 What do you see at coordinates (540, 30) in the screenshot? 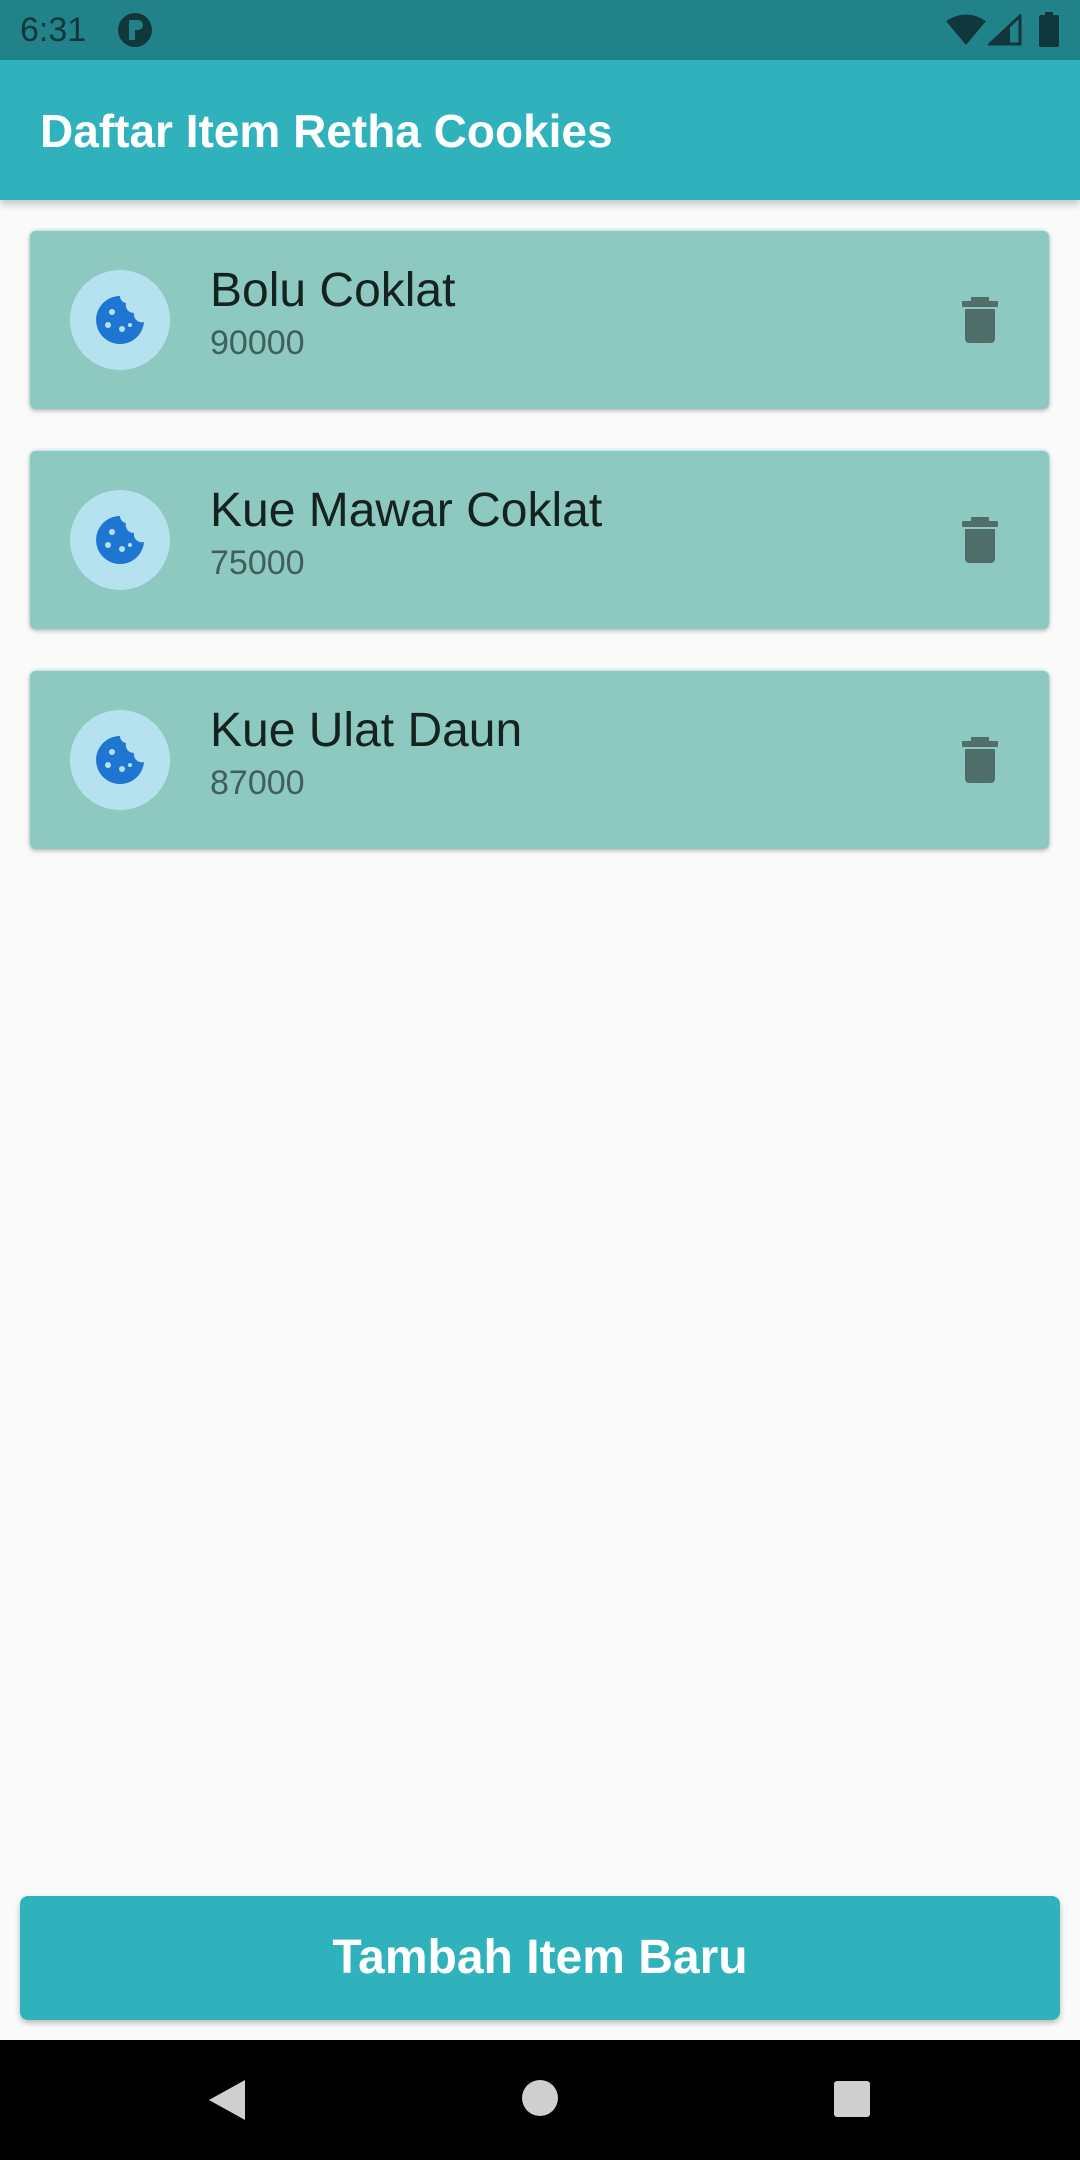
I see `status-bar: 6:31` at bounding box center [540, 30].